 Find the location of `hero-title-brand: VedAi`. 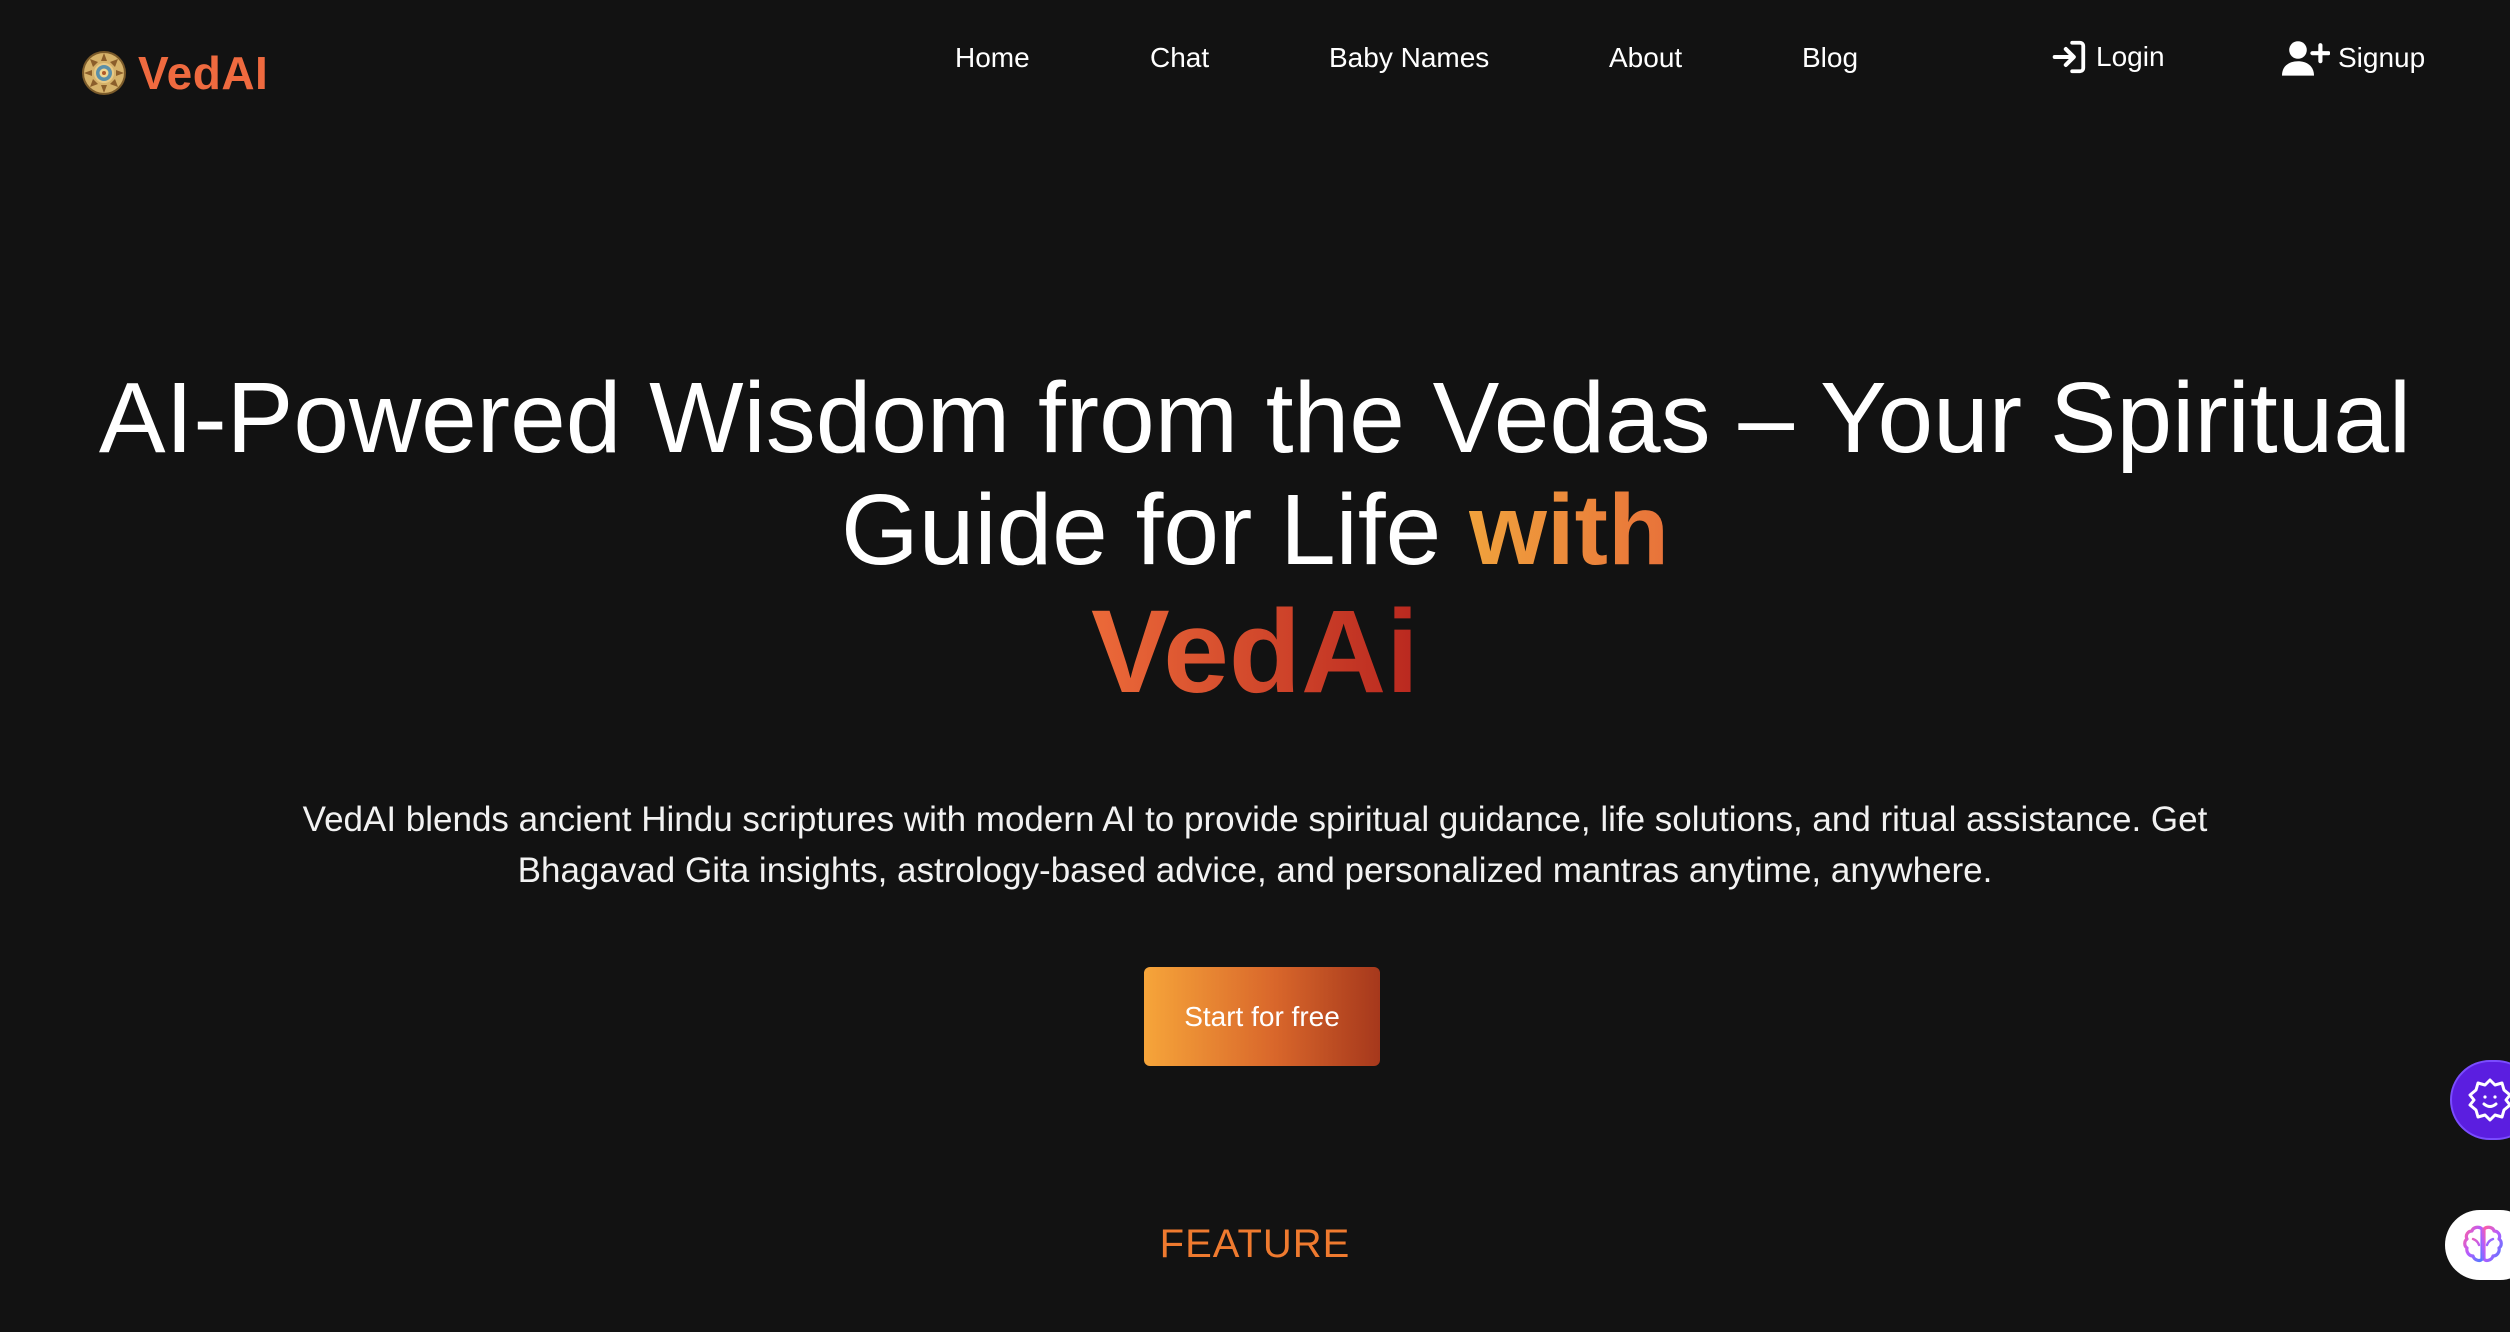

hero-title-brand: VedAi is located at coordinates (1255, 652).